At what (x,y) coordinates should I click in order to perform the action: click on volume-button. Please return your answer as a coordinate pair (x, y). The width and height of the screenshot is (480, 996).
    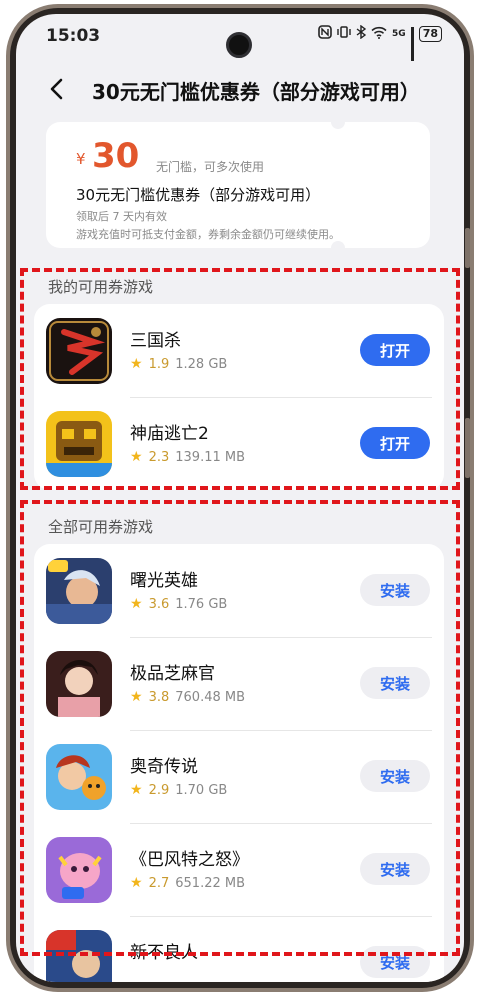
    Looking at the image, I should click on (467, 248).